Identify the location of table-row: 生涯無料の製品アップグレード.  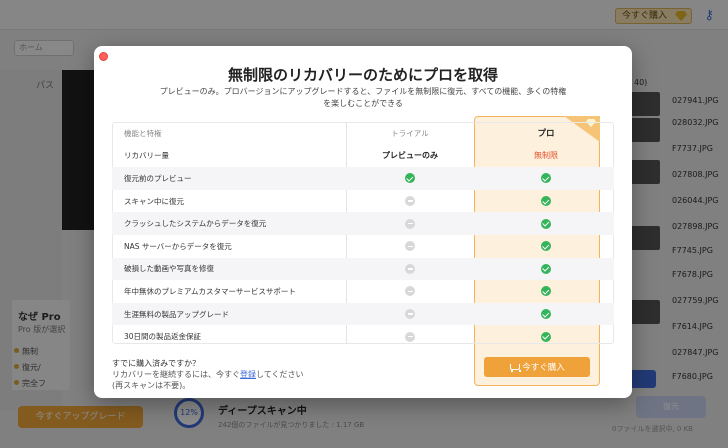
(363, 314).